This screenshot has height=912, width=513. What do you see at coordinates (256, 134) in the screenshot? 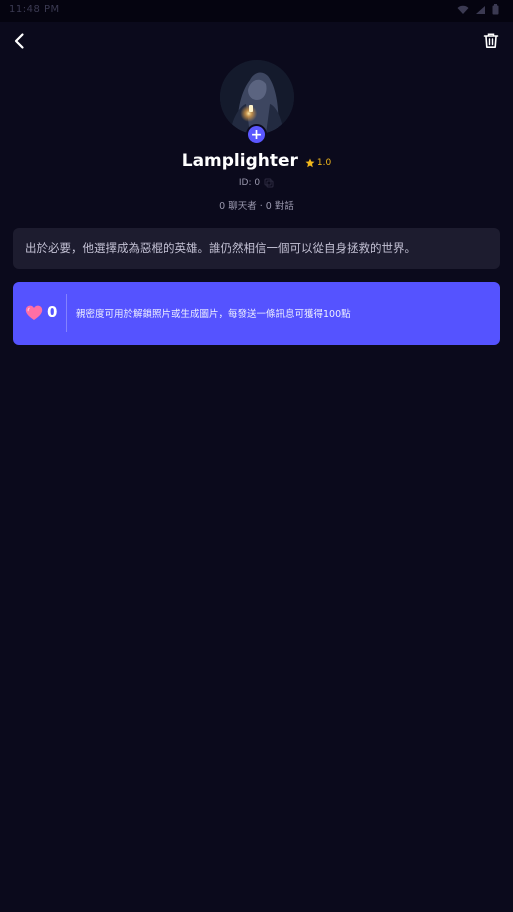
I see `avatar-add-button: +` at bounding box center [256, 134].